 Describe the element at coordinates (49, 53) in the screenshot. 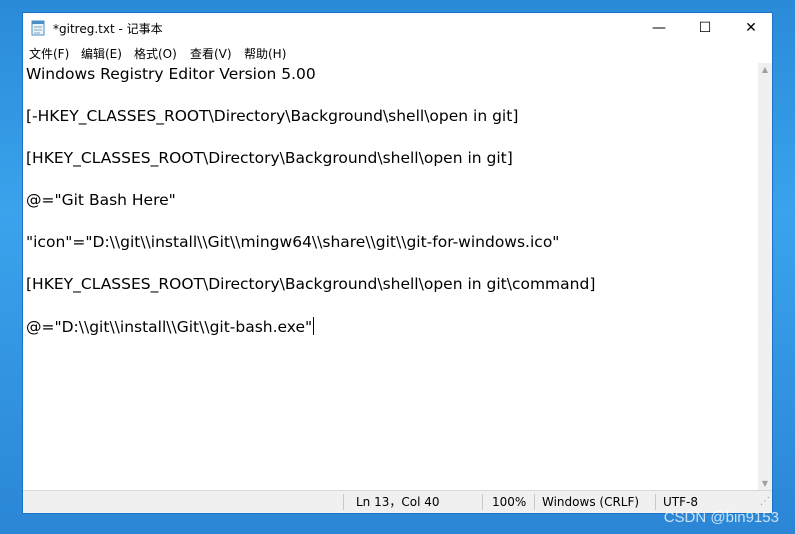

I see `menu-file: 文件(F)` at that location.